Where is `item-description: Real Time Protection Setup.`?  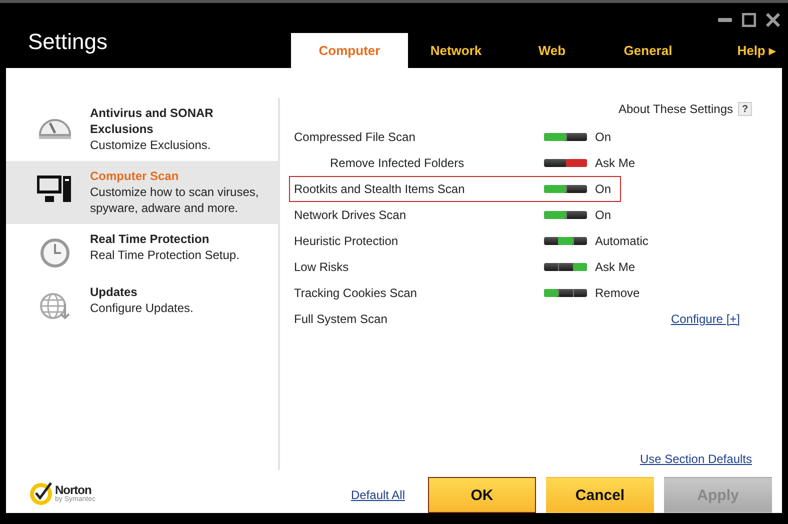
item-description: Real Time Protection Setup. is located at coordinates (165, 255).